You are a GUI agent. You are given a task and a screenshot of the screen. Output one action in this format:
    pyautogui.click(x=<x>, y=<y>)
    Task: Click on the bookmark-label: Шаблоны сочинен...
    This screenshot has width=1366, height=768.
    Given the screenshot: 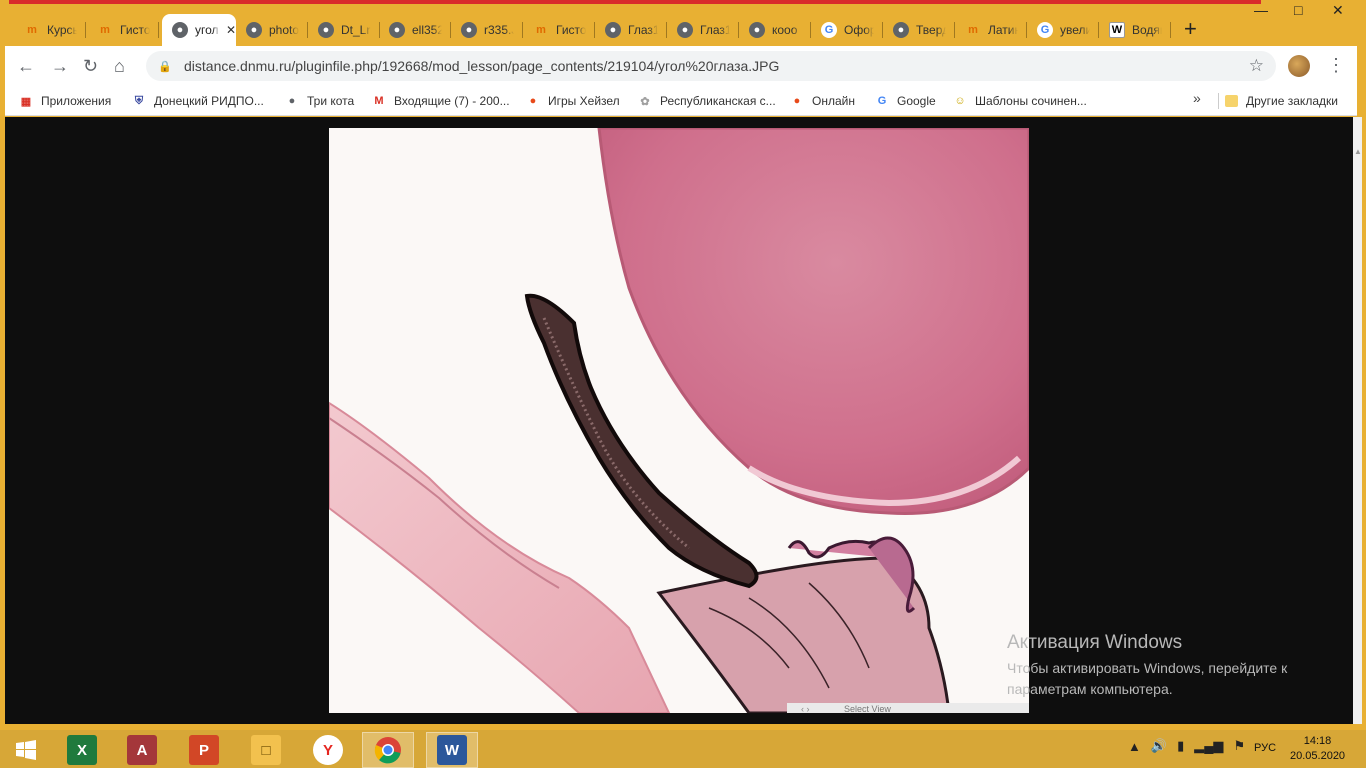 What is the action you would take?
    pyautogui.click(x=1031, y=101)
    